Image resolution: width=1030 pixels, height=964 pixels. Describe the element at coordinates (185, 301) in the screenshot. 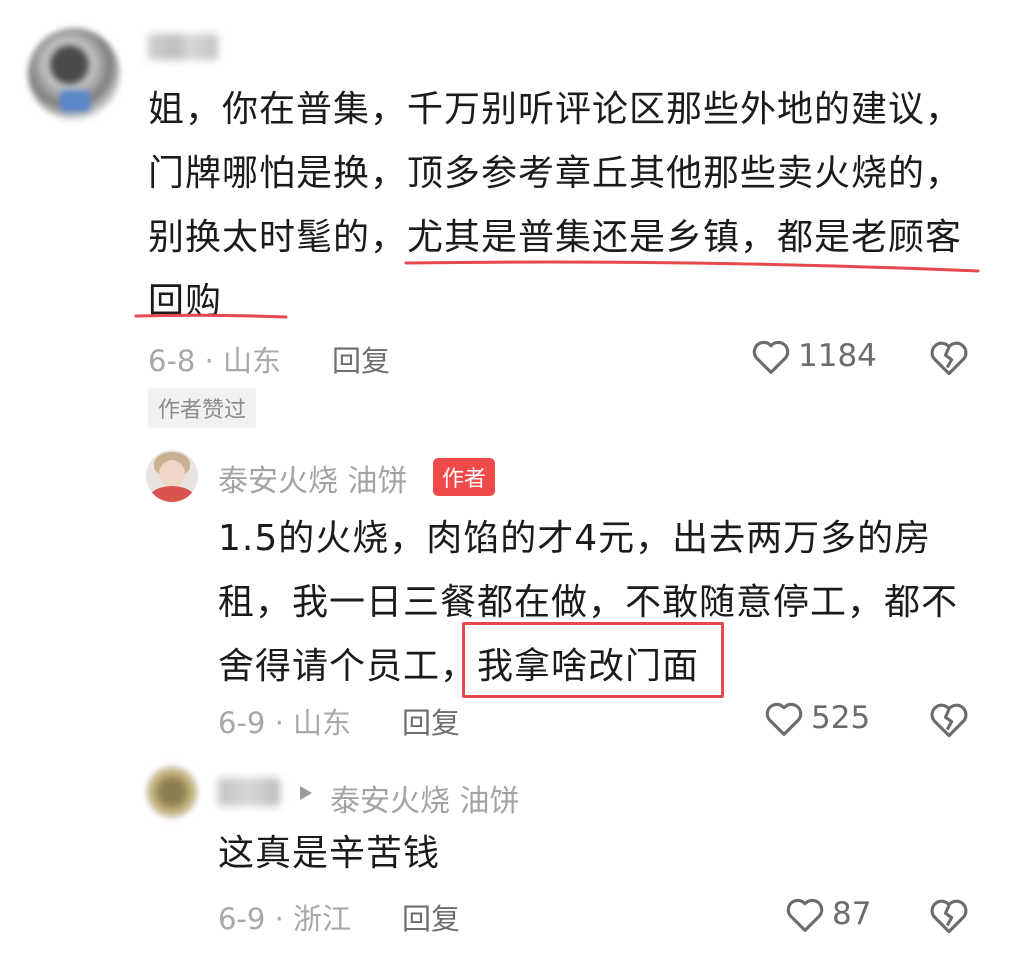

I see `comment-line: 回购` at that location.